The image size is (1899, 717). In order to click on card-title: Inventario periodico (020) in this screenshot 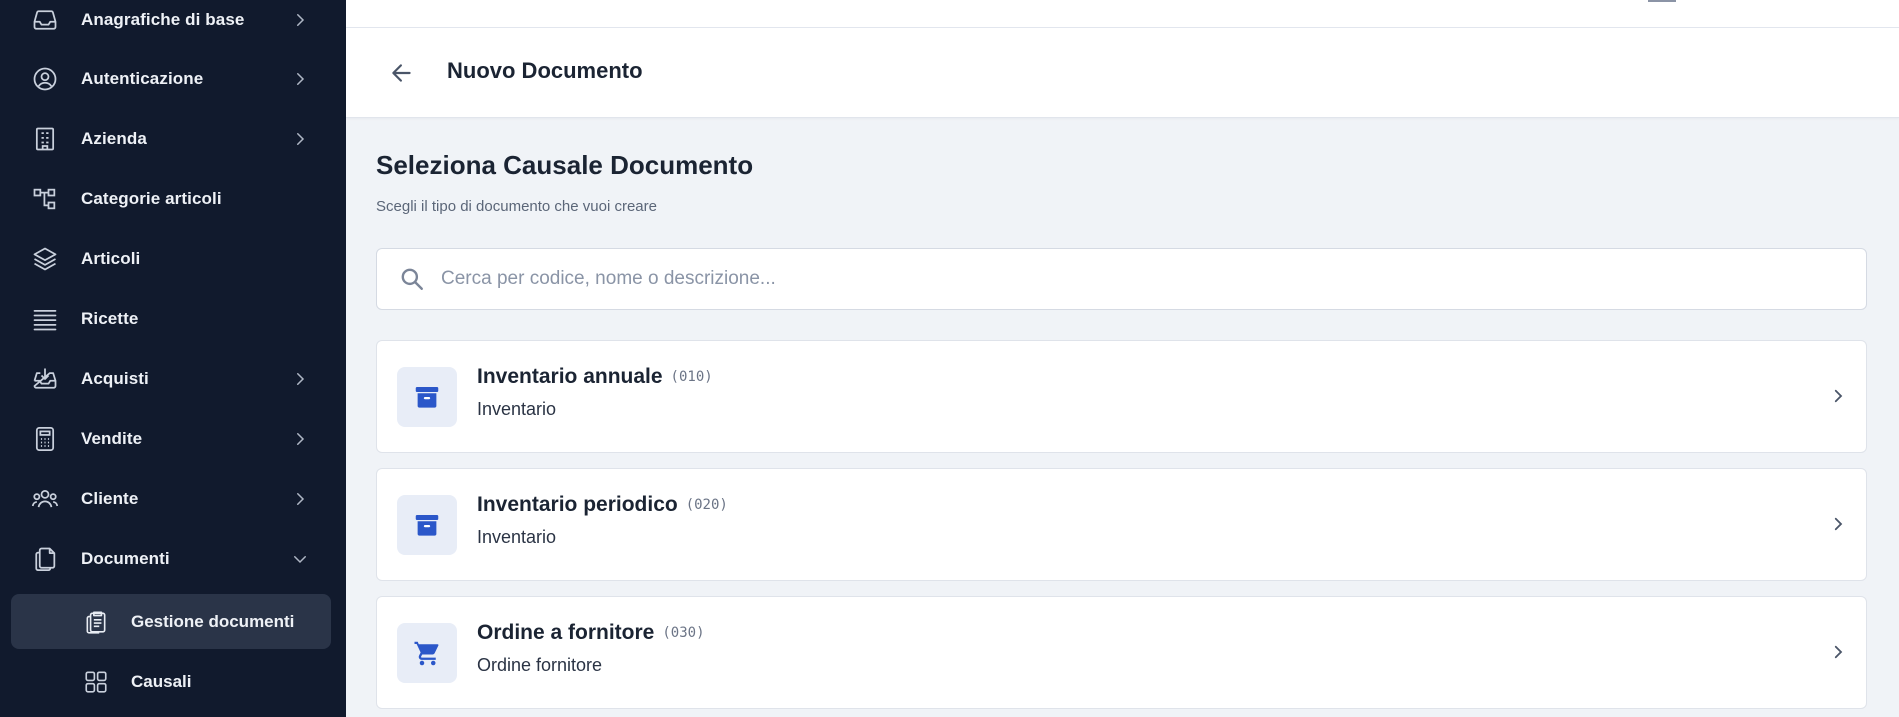, I will do `click(602, 505)`.